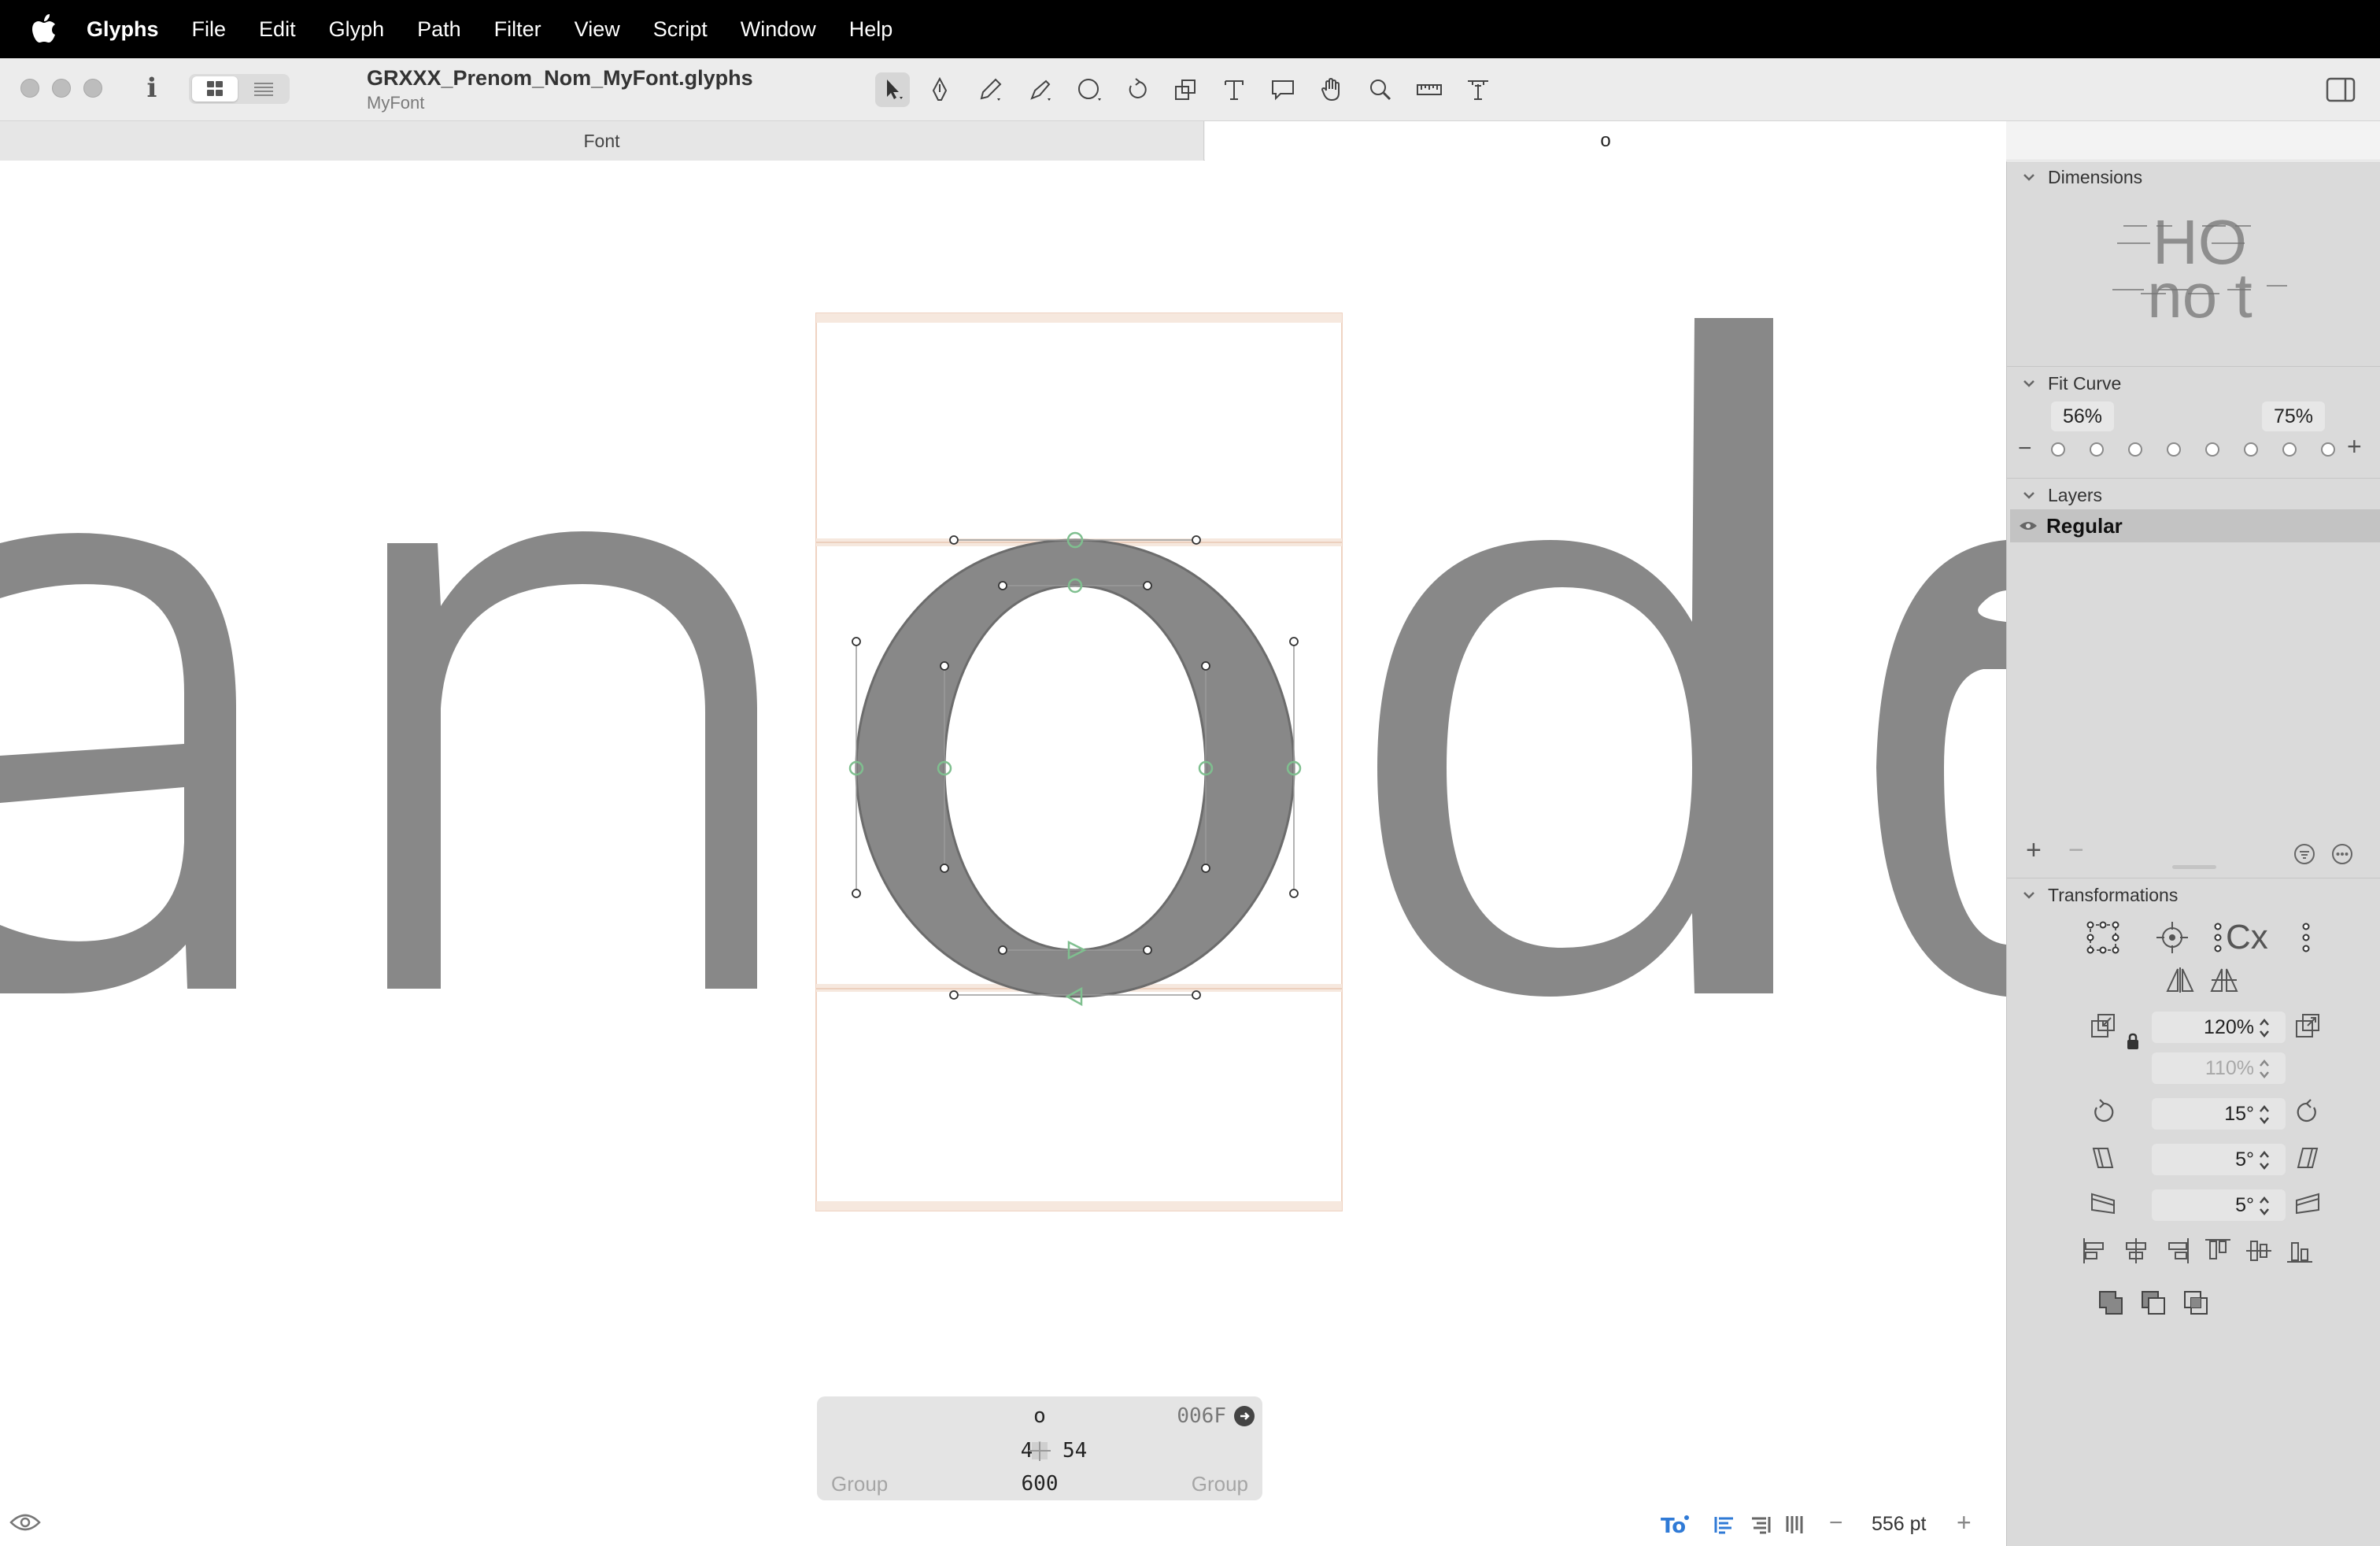  Describe the element at coordinates (2195, 525) in the screenshot. I see `layer-row-regular: Regular` at that location.